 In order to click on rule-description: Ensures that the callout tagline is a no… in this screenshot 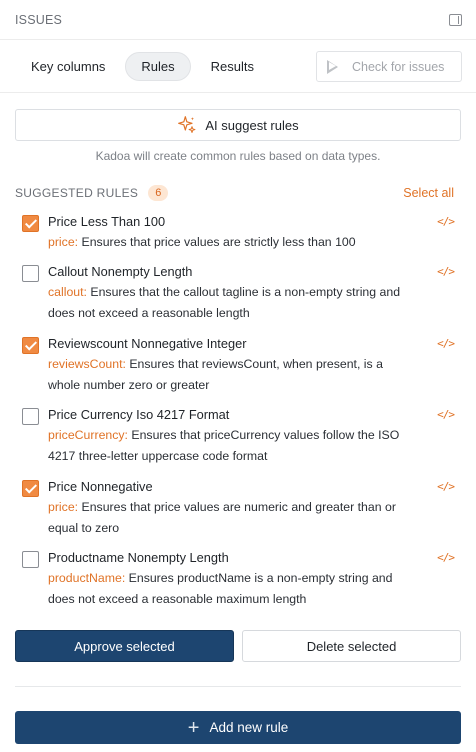, I will do `click(224, 302)`.